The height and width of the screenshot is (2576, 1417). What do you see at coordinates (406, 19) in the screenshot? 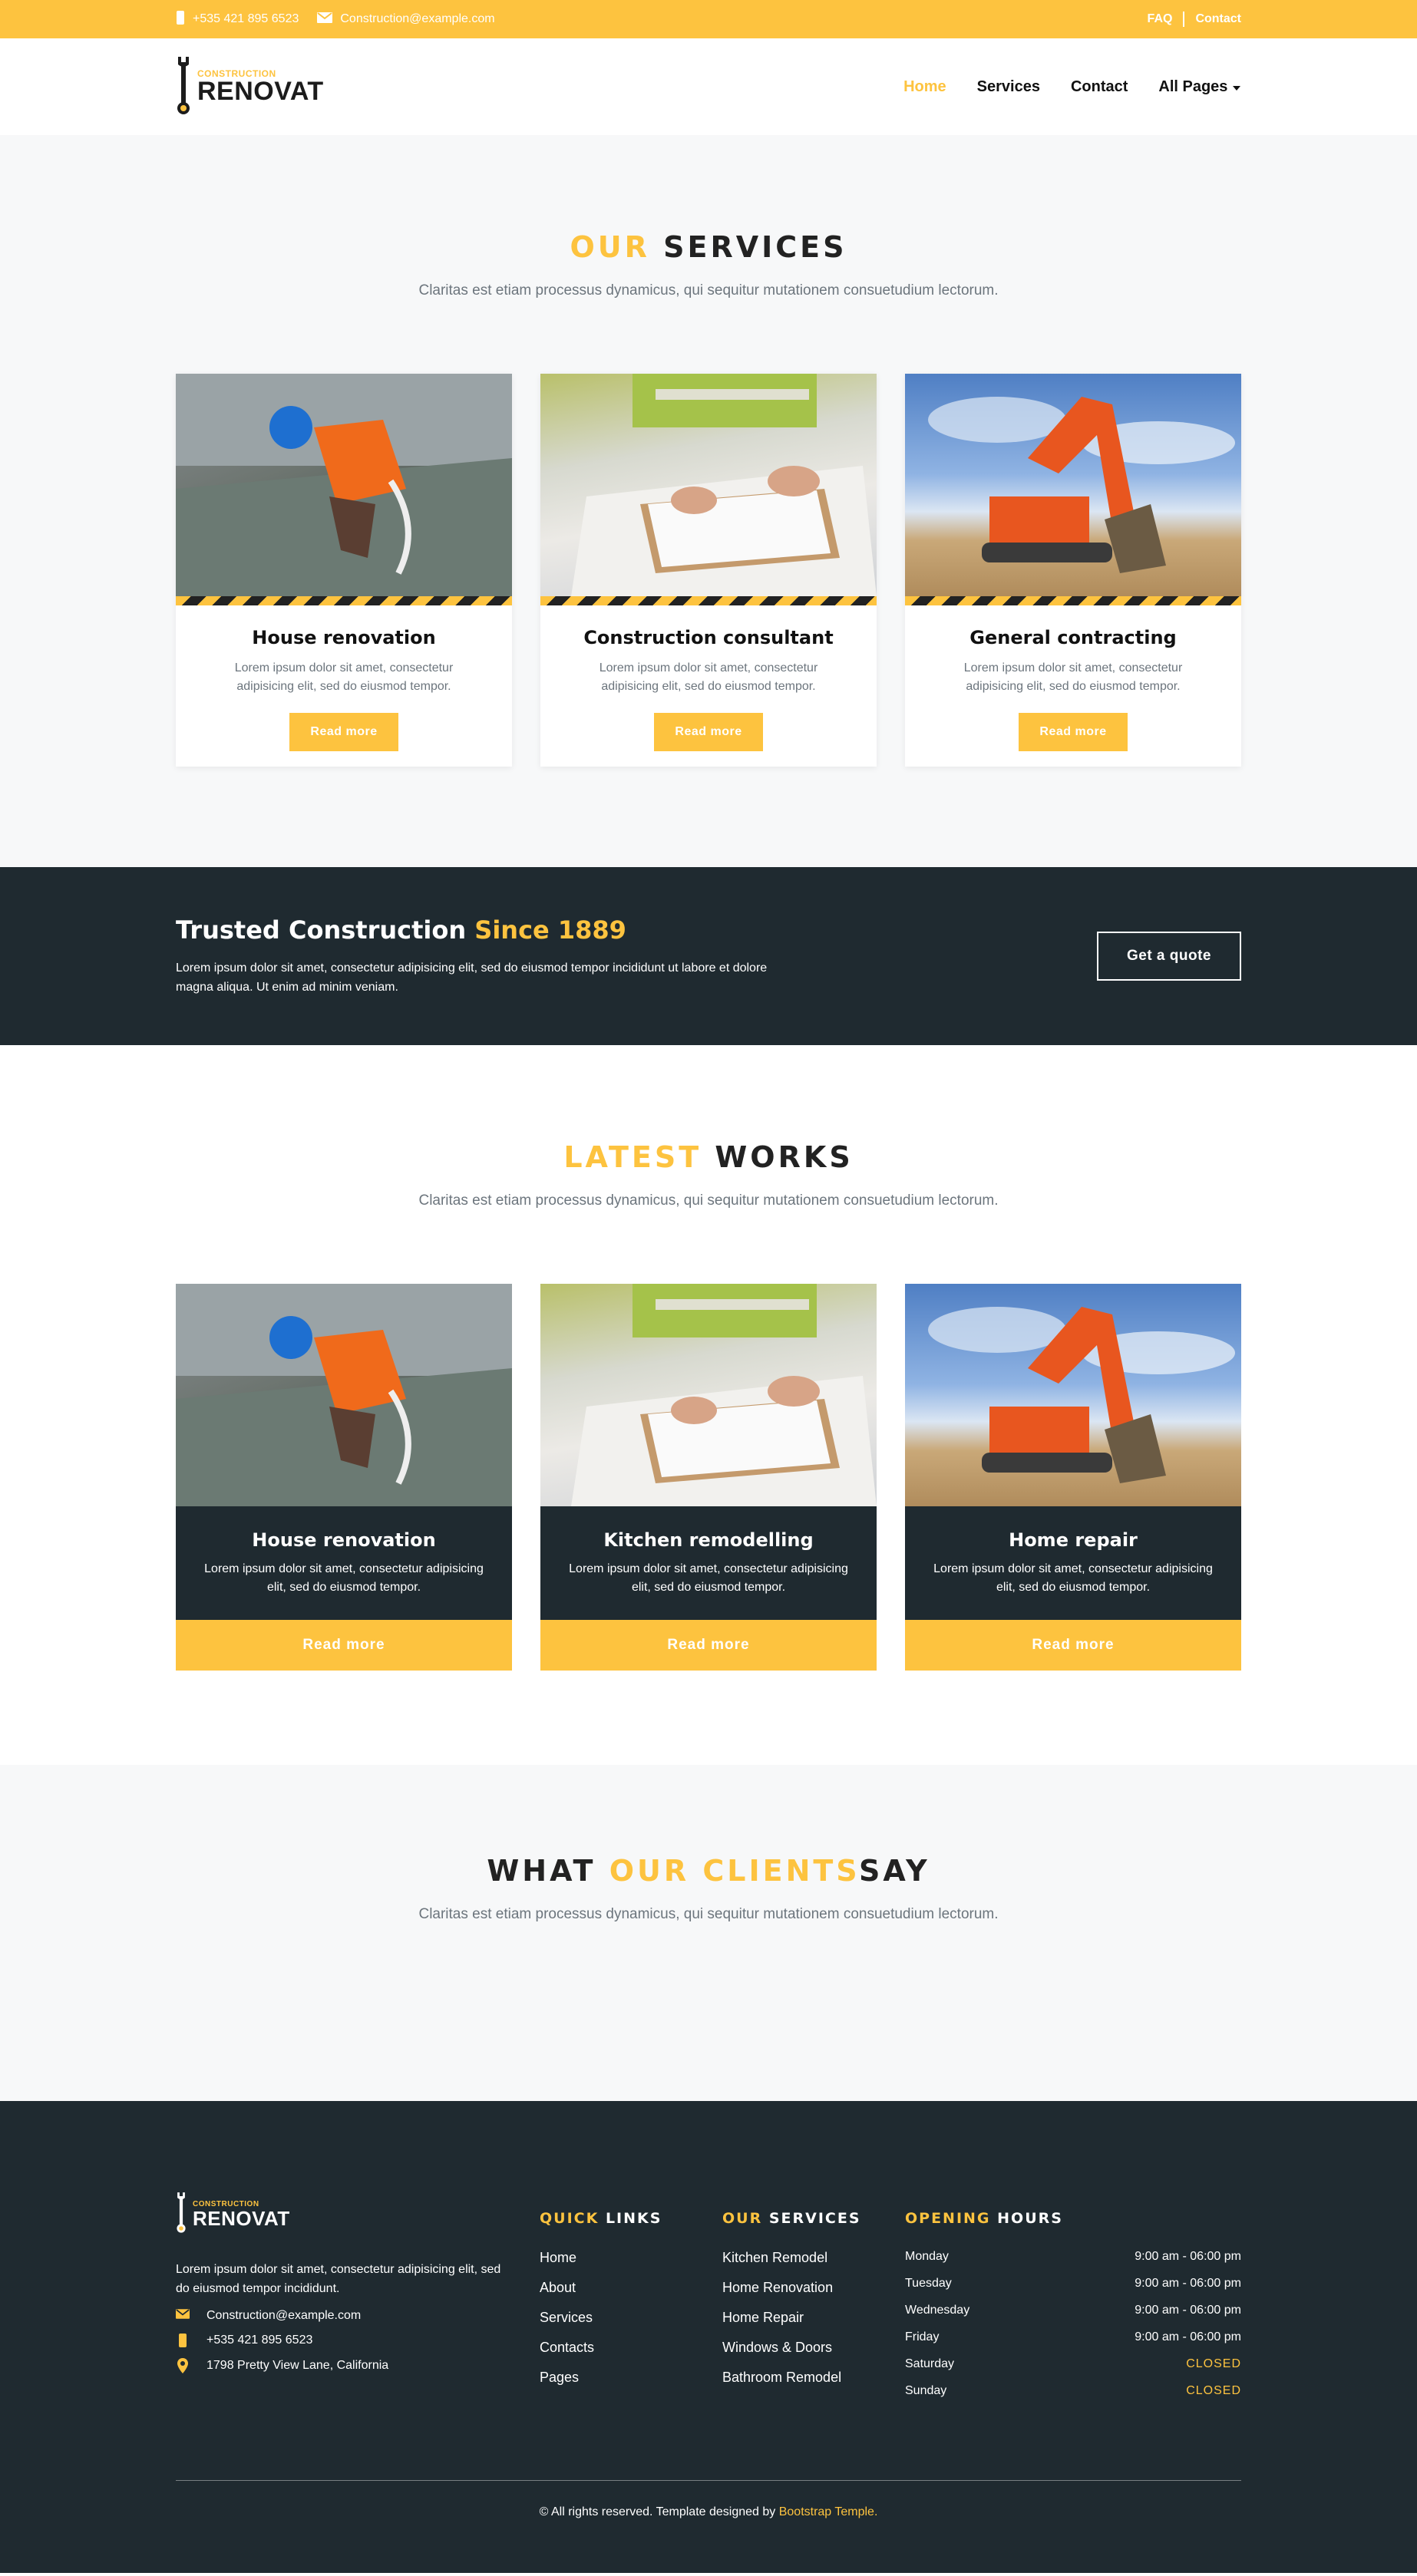
I see `topbar-email: Construction@example.com` at bounding box center [406, 19].